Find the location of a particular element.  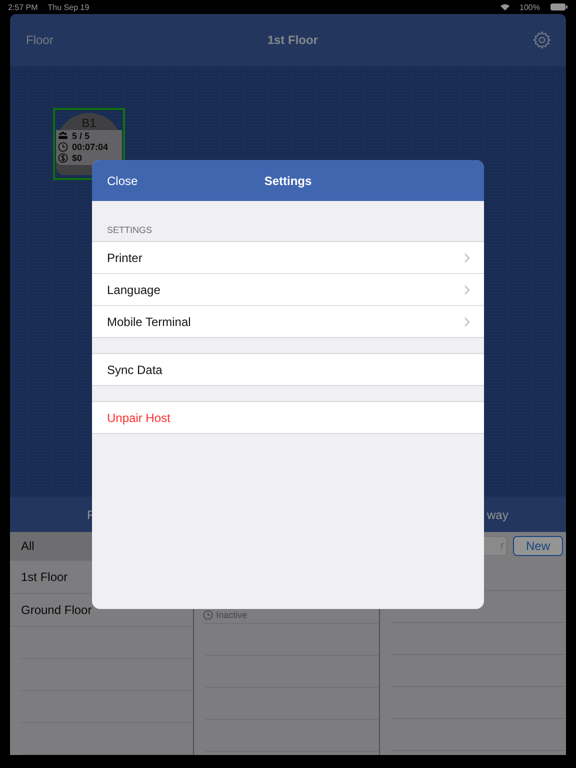

settings-row: Mobile Terminal is located at coordinates (288, 321).